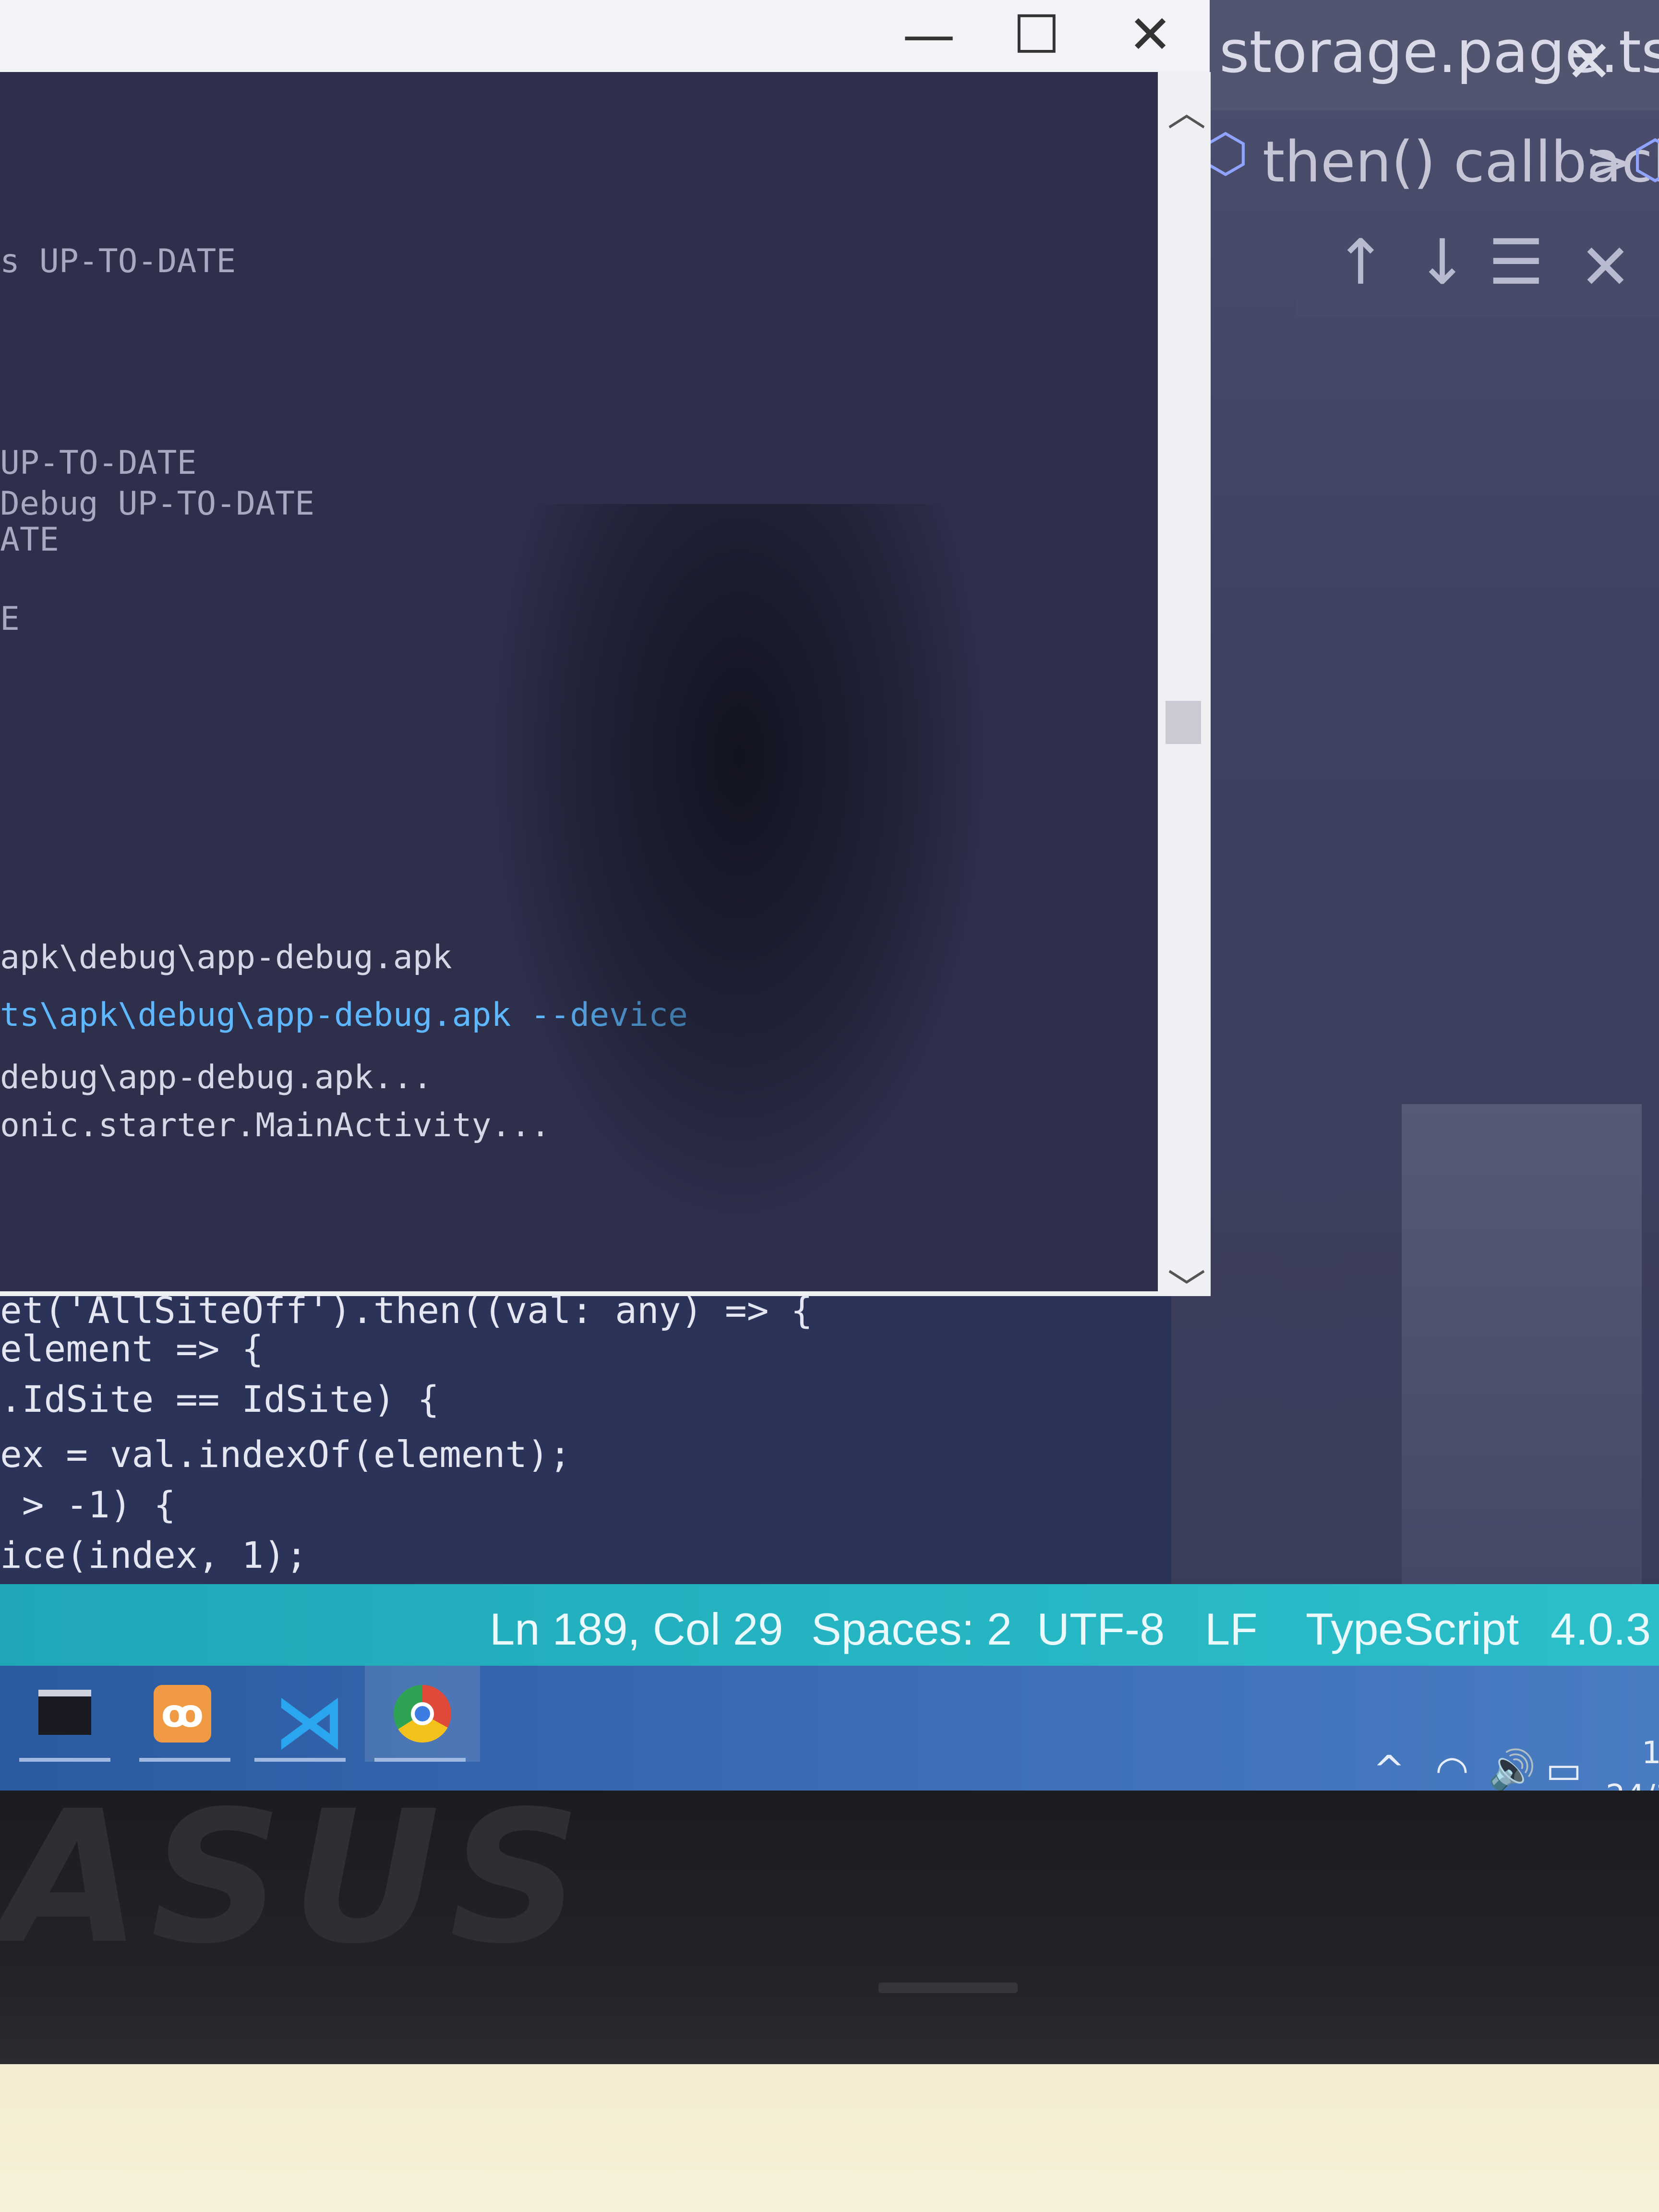  Describe the element at coordinates (1186, 109) in the screenshot. I see `chevron-up-icon: ︿` at that location.